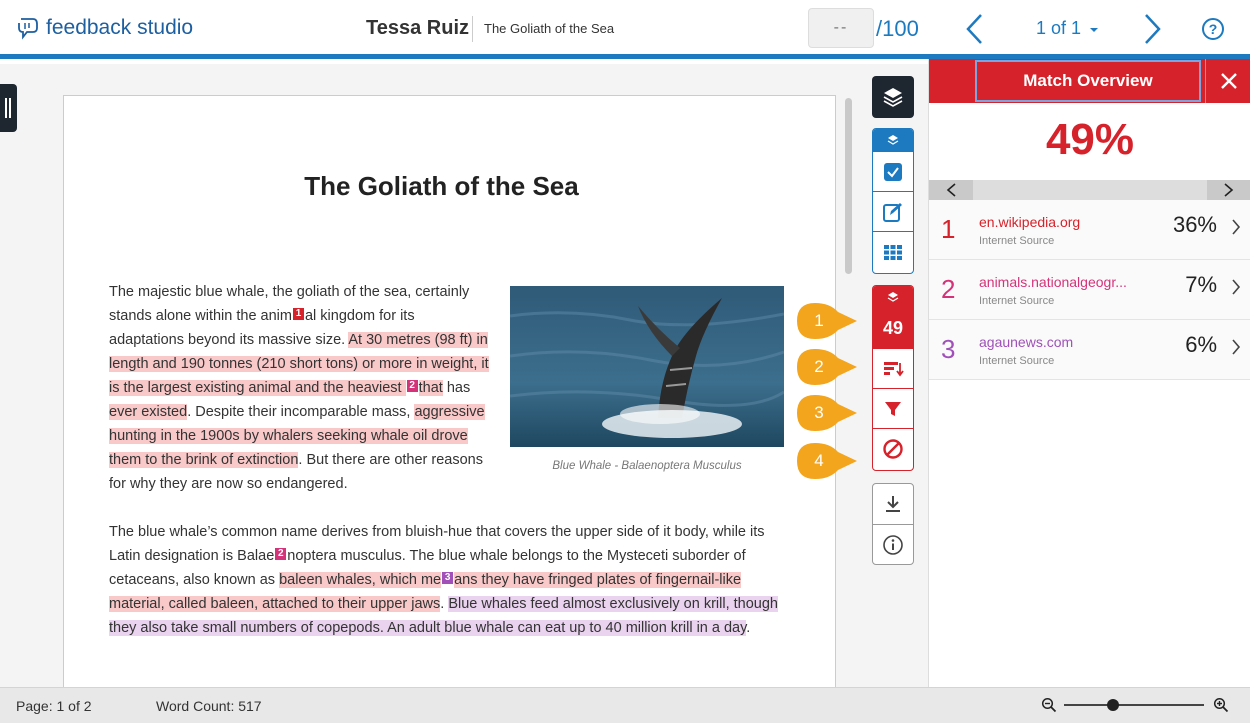 Image resolution: width=1250 pixels, height=723 pixels. I want to click on download-button, so click(893, 504).